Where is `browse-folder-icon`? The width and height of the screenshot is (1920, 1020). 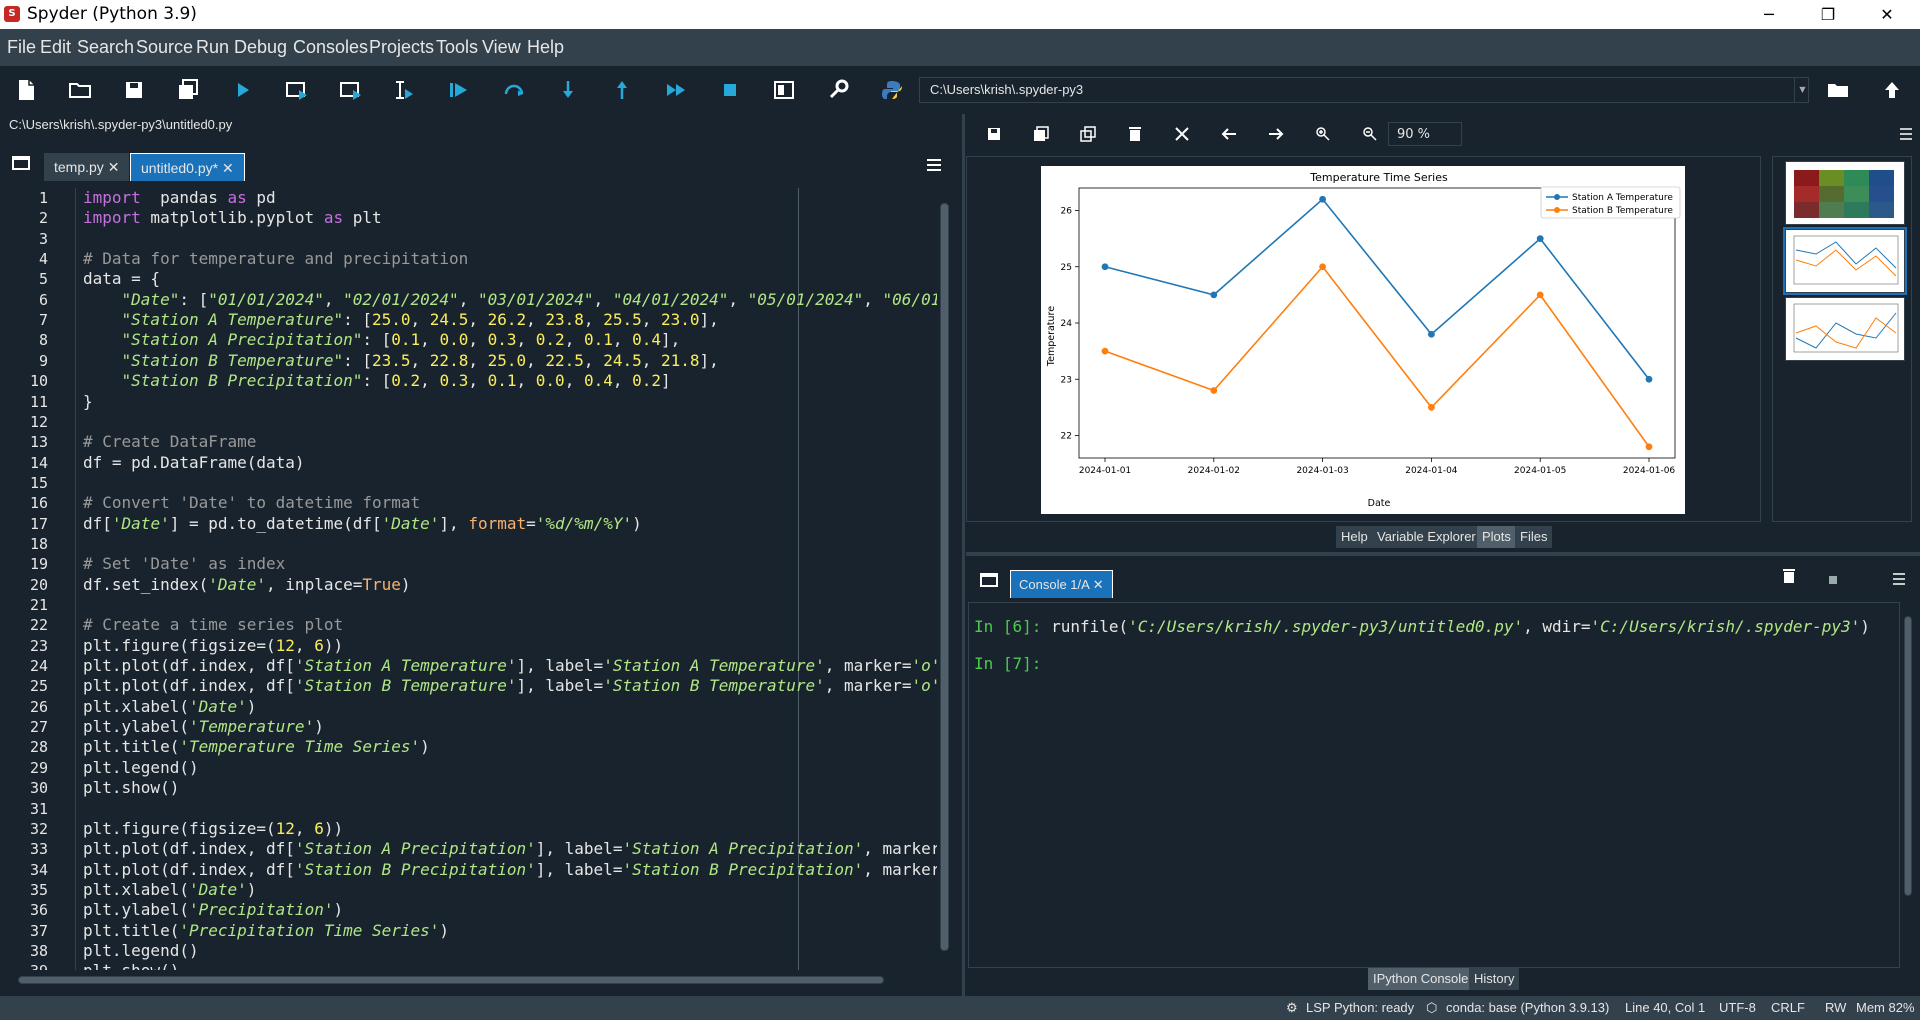 browse-folder-icon is located at coordinates (1838, 90).